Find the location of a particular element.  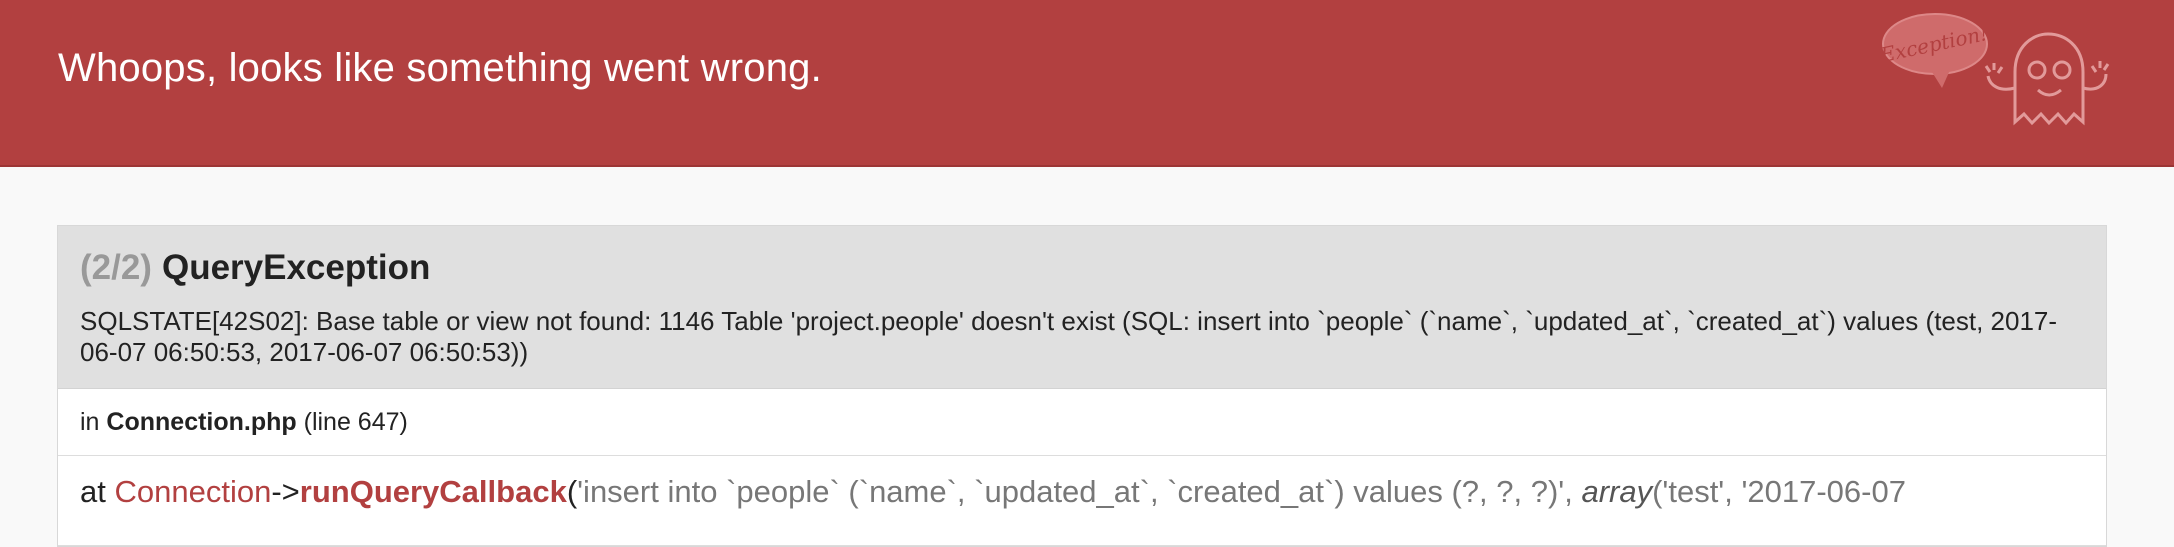

exception-title: (2/2) QueryException is located at coordinates (1082, 268).